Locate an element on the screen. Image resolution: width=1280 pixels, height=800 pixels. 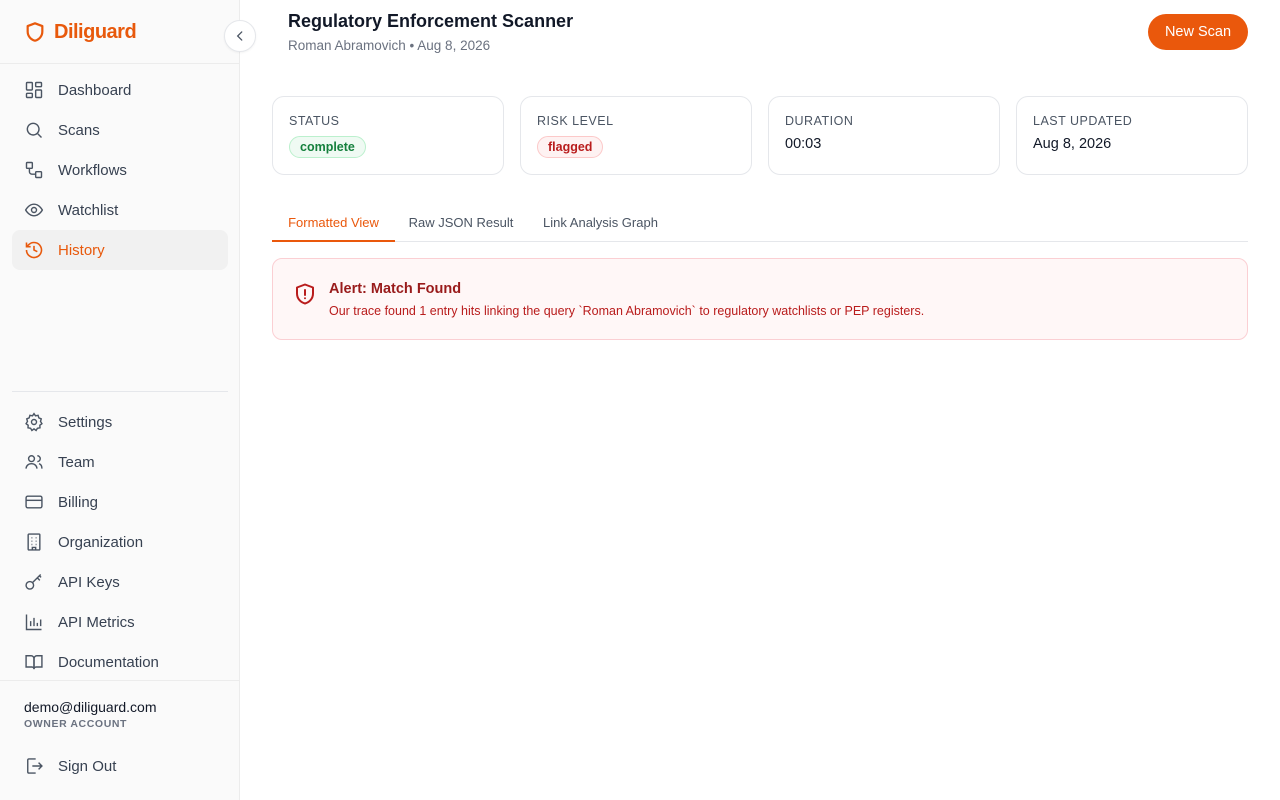
sidebar-item-api-metrics: API Metrics is located at coordinates (120, 622).